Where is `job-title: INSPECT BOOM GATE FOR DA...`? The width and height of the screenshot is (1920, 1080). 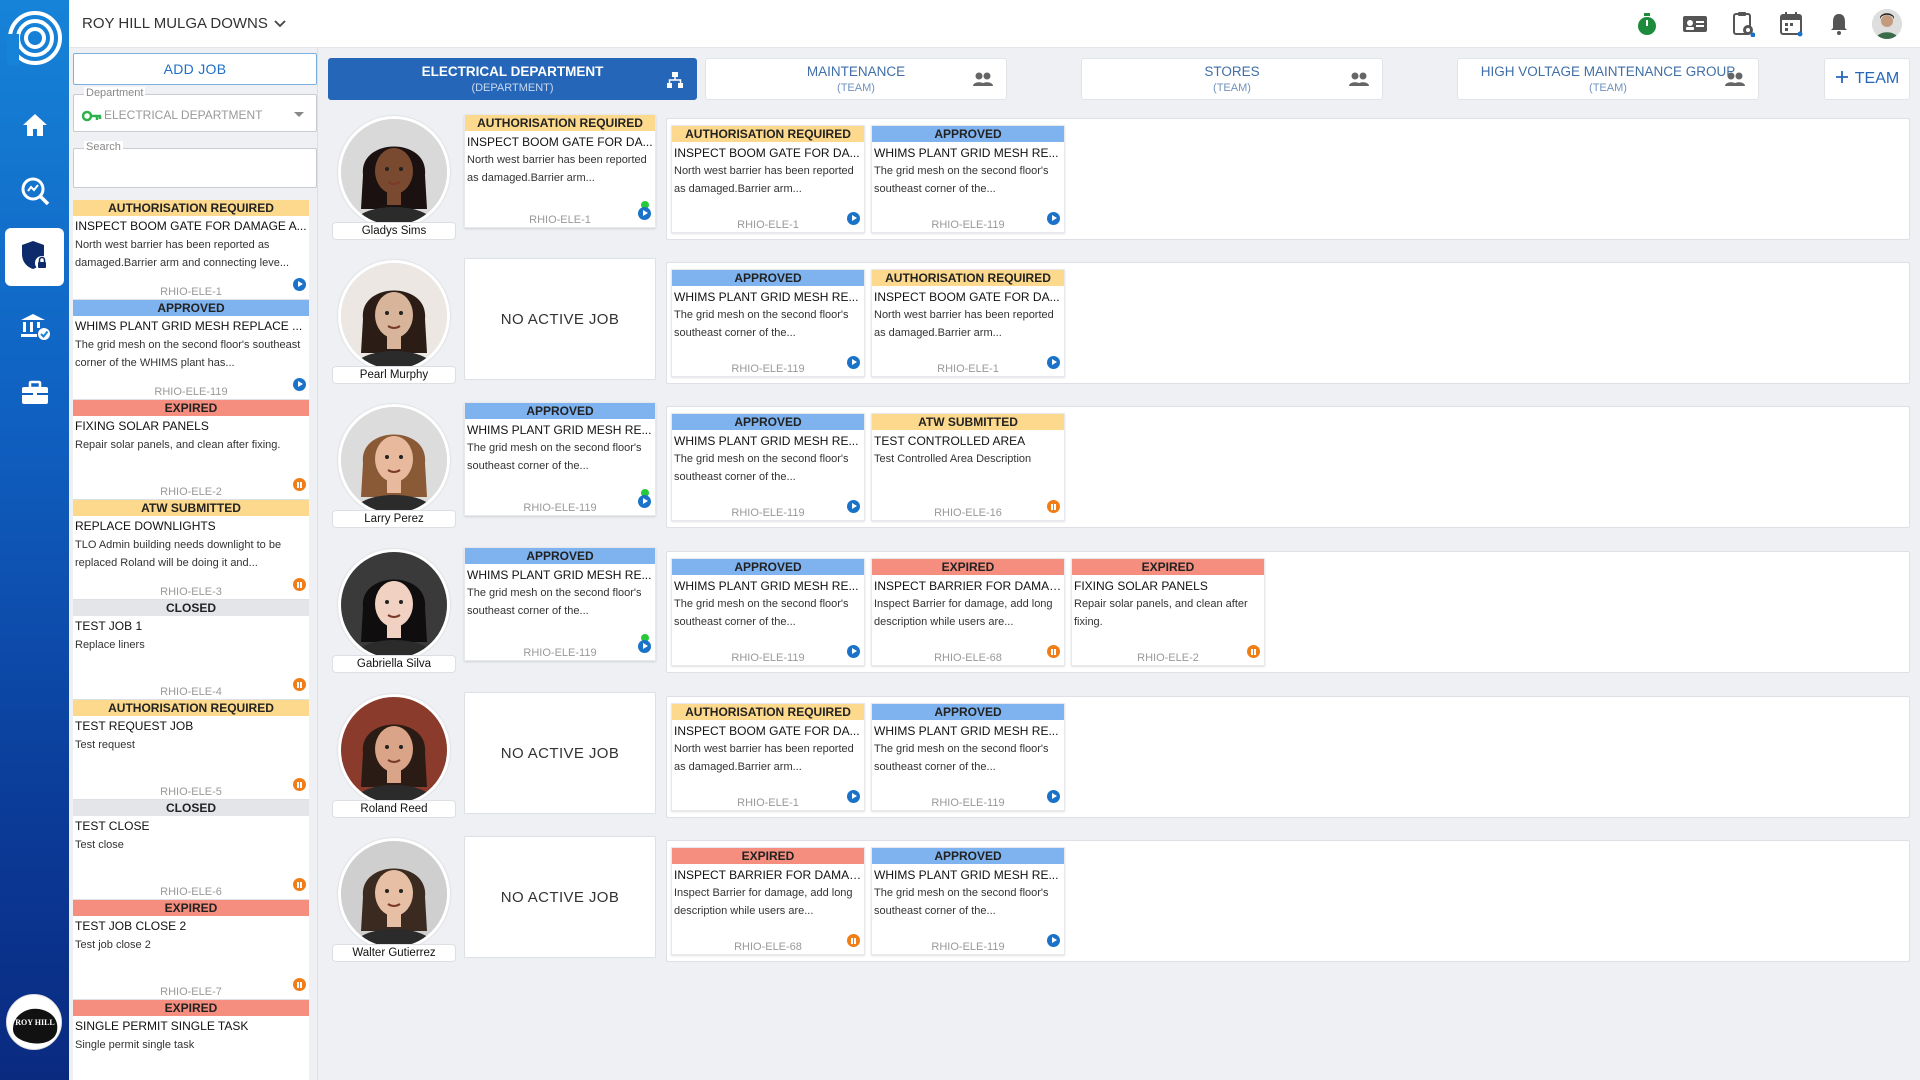 job-title: INSPECT BOOM GATE FOR DA... is located at coordinates (767, 731).